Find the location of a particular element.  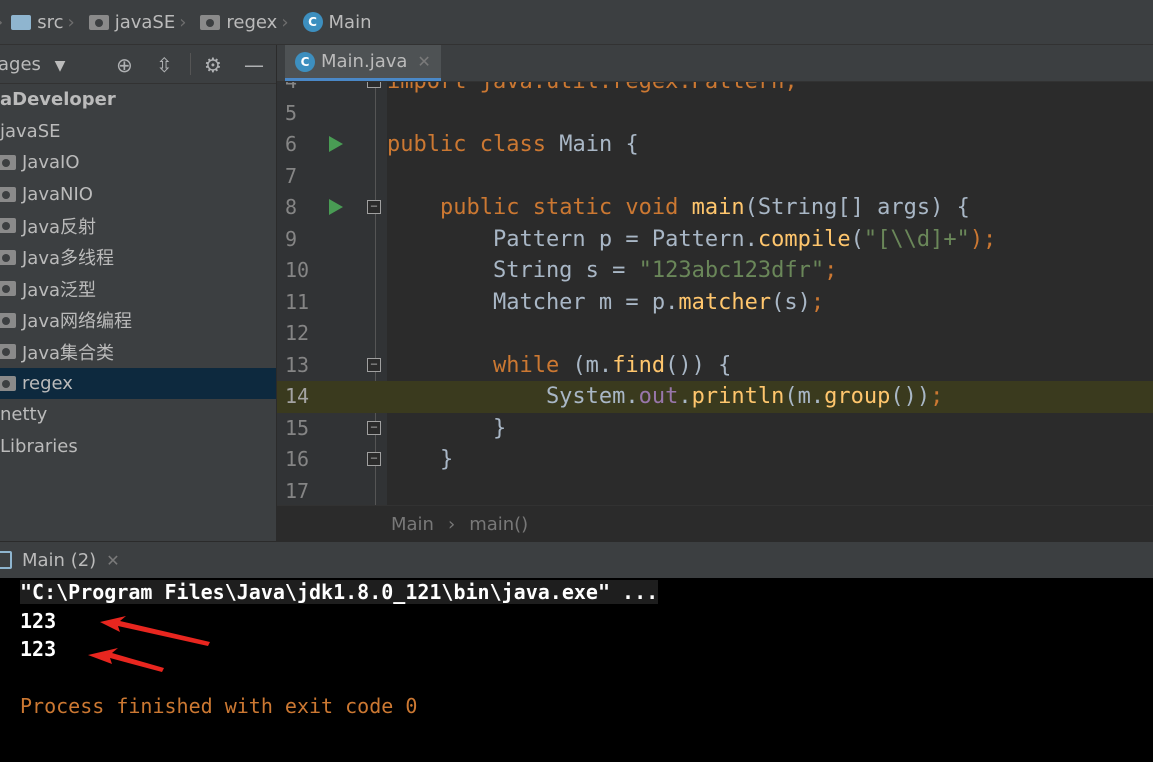

code-text: Matcher m = p.matcher(s); is located at coordinates (605, 303).